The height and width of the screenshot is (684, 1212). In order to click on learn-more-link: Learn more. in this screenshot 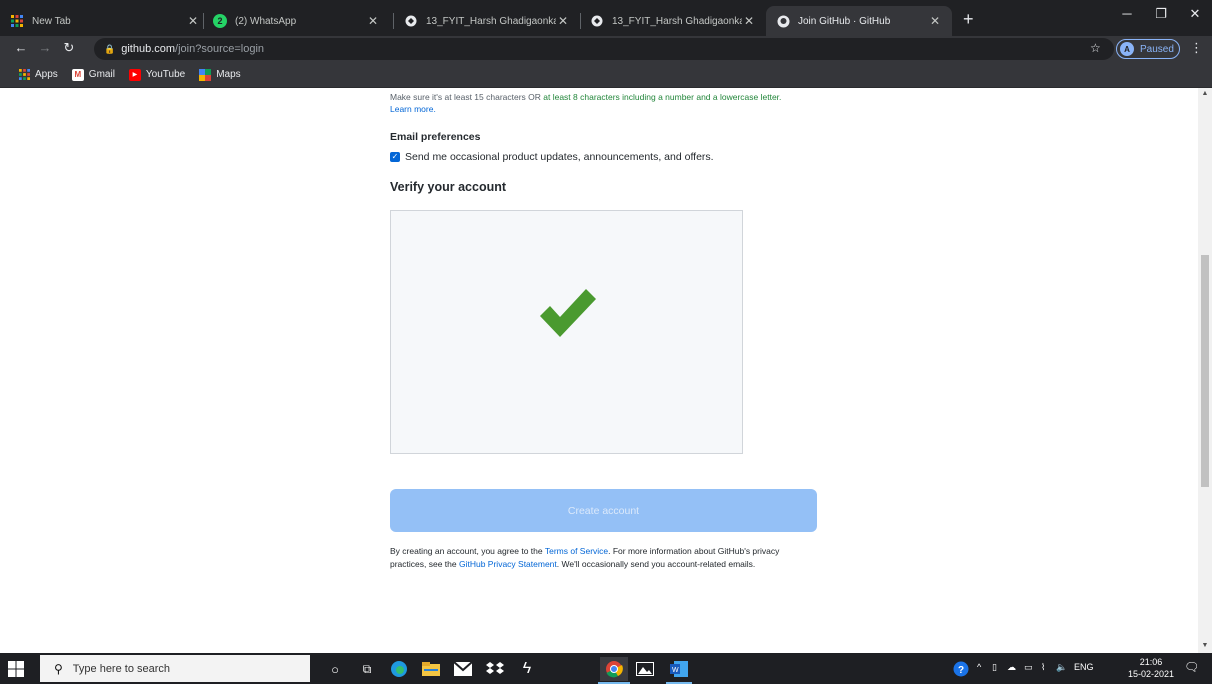, I will do `click(413, 109)`.